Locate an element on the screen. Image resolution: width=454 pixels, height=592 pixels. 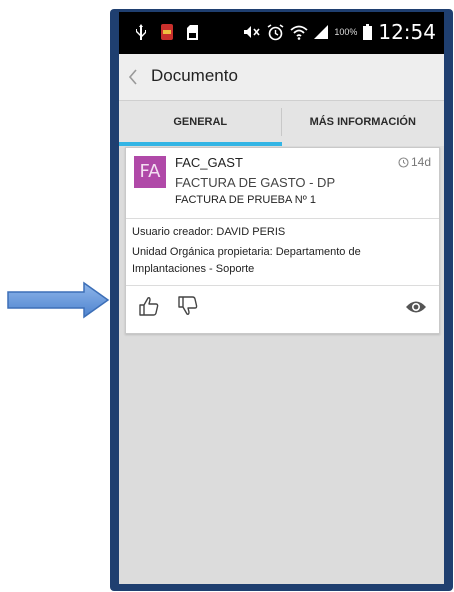
status-bar: 100% 12:54 is located at coordinates (281, 33).